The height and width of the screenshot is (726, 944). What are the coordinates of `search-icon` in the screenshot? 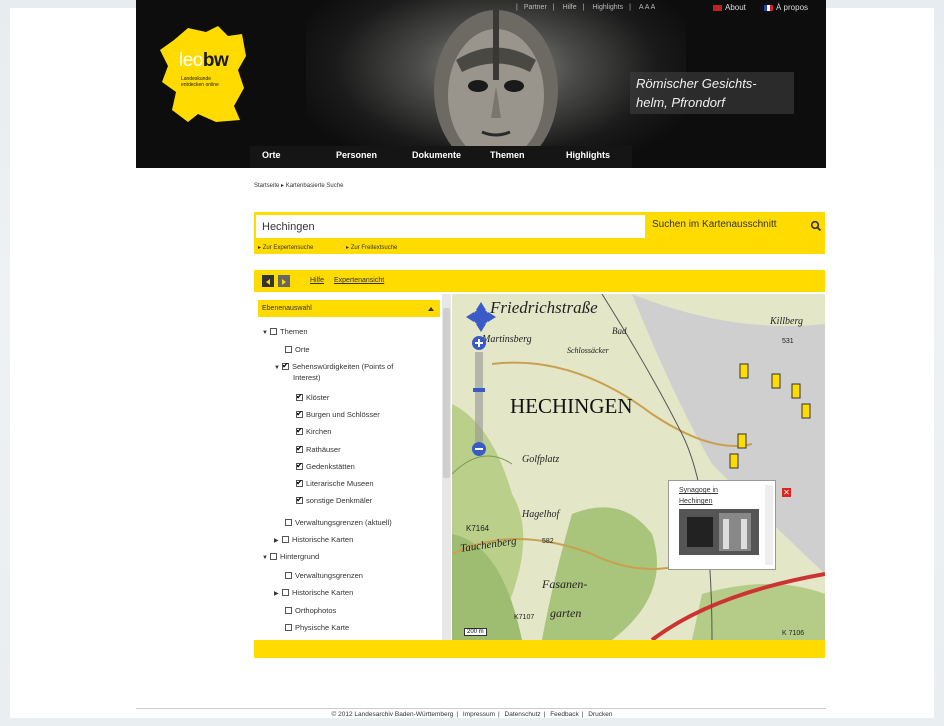 It's located at (816, 226).